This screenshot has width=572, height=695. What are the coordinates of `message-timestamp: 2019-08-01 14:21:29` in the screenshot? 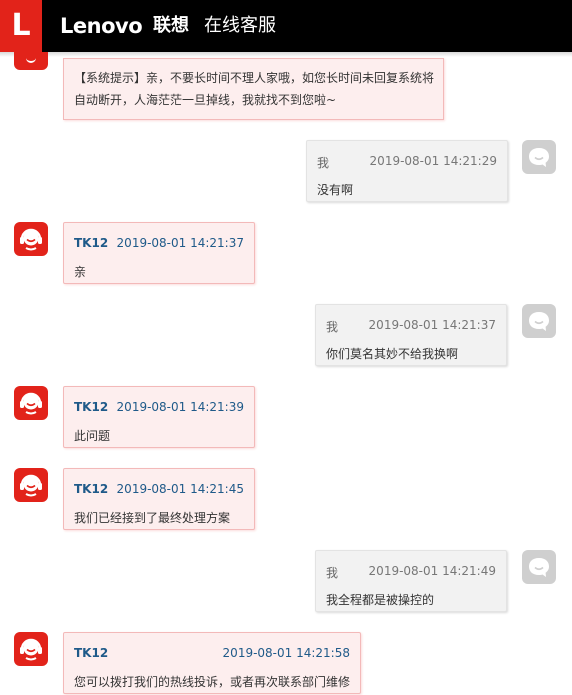 It's located at (433, 161).